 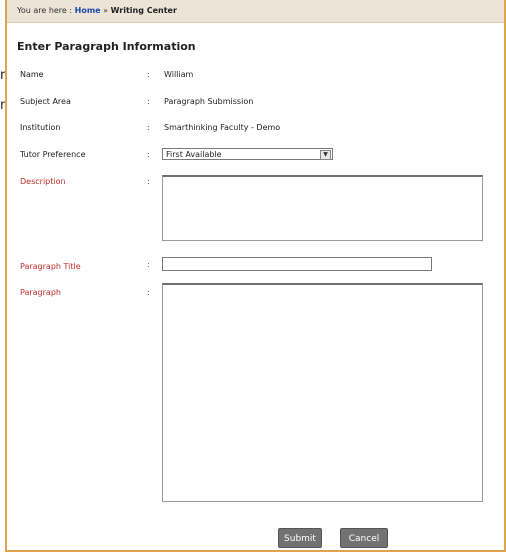 What do you see at coordinates (148, 127) in the screenshot?
I see `institution-colon: :` at bounding box center [148, 127].